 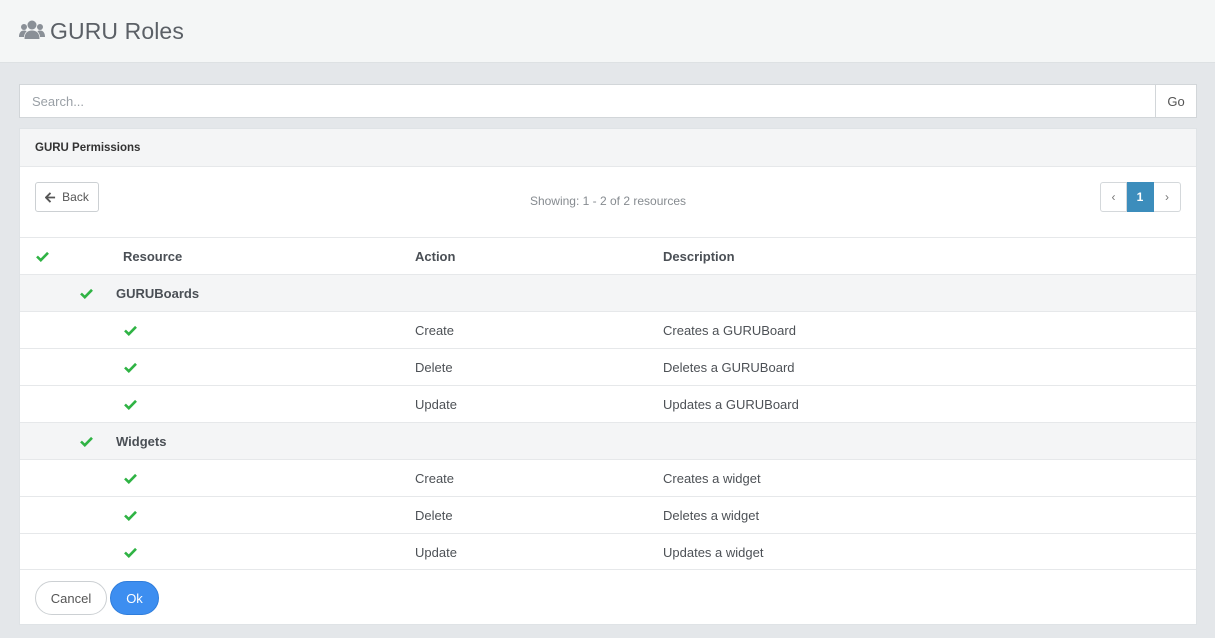 What do you see at coordinates (1167, 197) in the screenshot?
I see `next-page-button: ›` at bounding box center [1167, 197].